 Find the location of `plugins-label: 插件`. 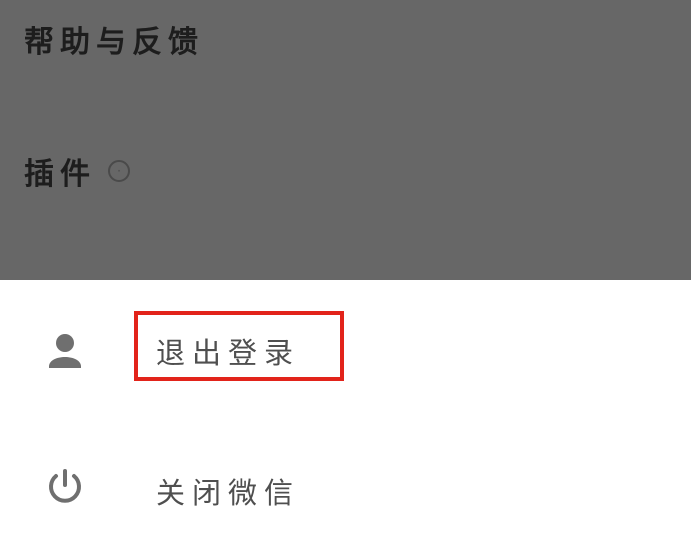

plugins-label: 插件 is located at coordinates (60, 174).